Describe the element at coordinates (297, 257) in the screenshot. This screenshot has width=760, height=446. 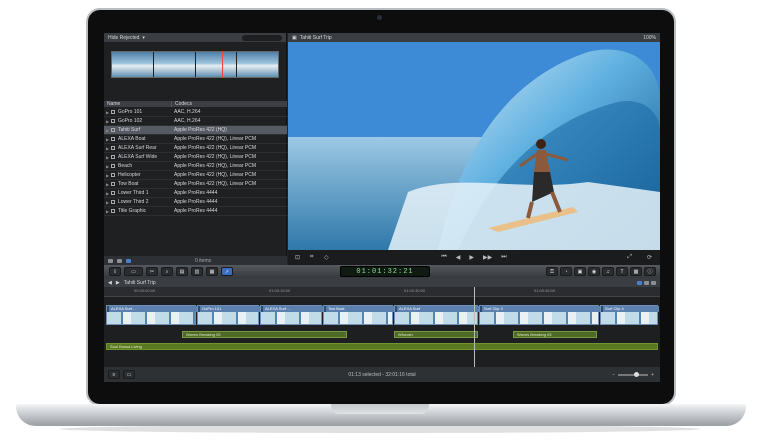
I see `transform-icon: ⊡` at that location.